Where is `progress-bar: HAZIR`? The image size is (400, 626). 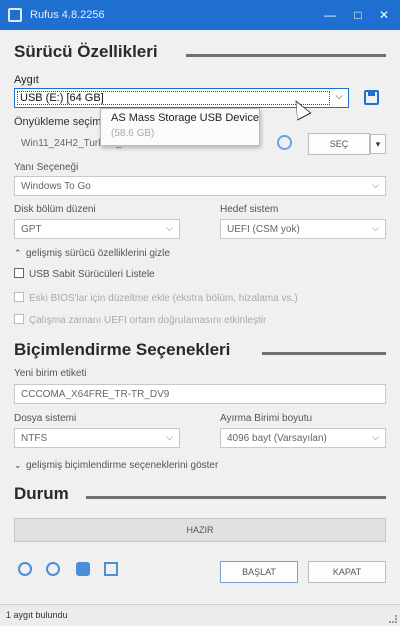 progress-bar: HAZIR is located at coordinates (200, 530).